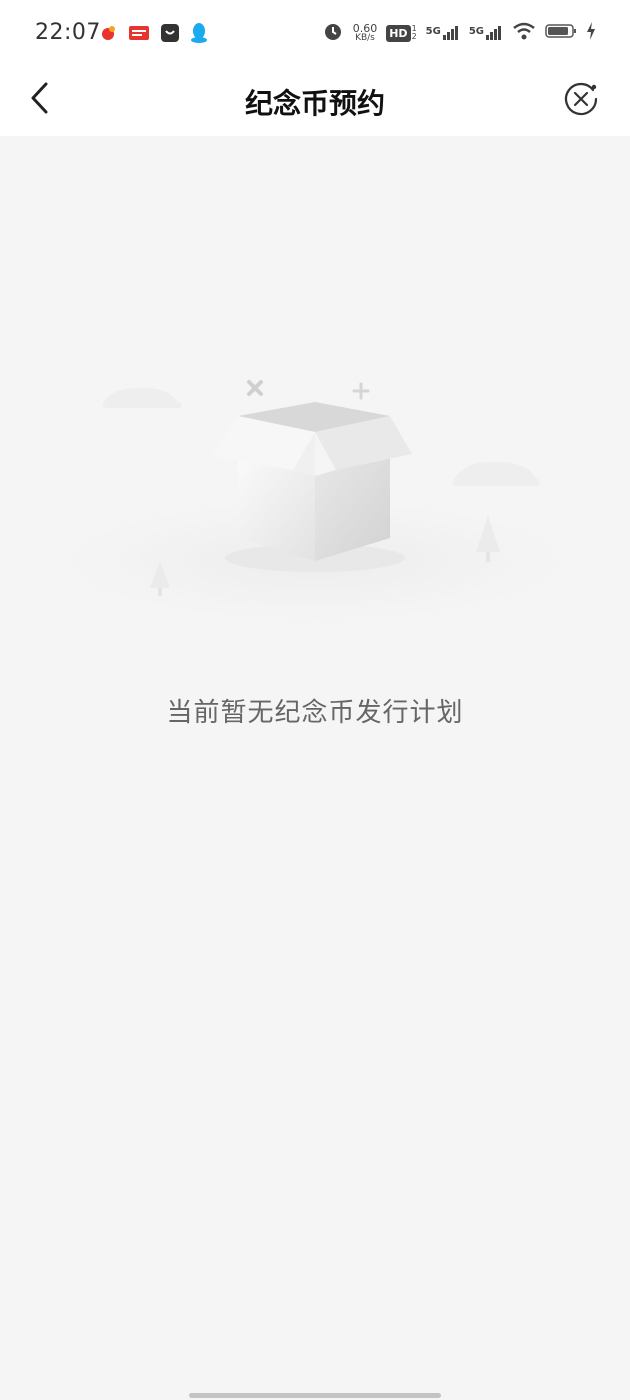  I want to click on toutiao-icon, so click(139, 35).